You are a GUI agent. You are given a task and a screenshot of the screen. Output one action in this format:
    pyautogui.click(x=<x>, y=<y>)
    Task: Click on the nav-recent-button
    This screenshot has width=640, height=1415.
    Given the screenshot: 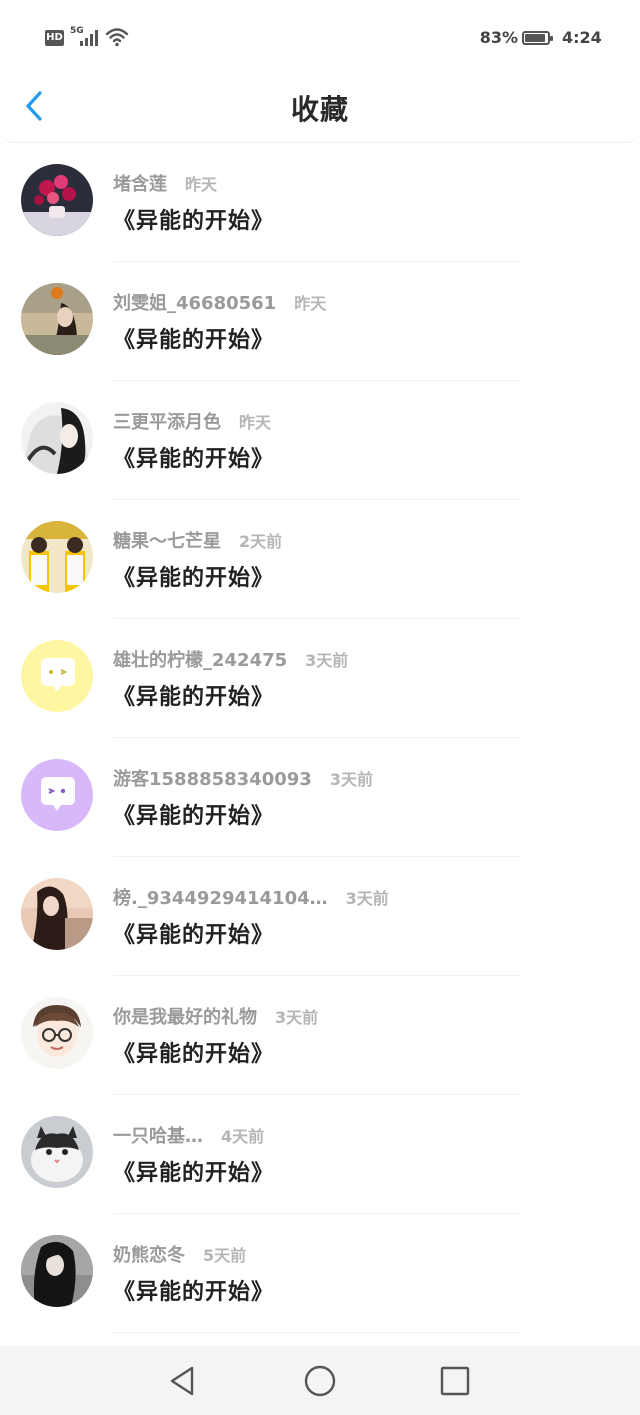 What is the action you would take?
    pyautogui.click(x=455, y=1381)
    